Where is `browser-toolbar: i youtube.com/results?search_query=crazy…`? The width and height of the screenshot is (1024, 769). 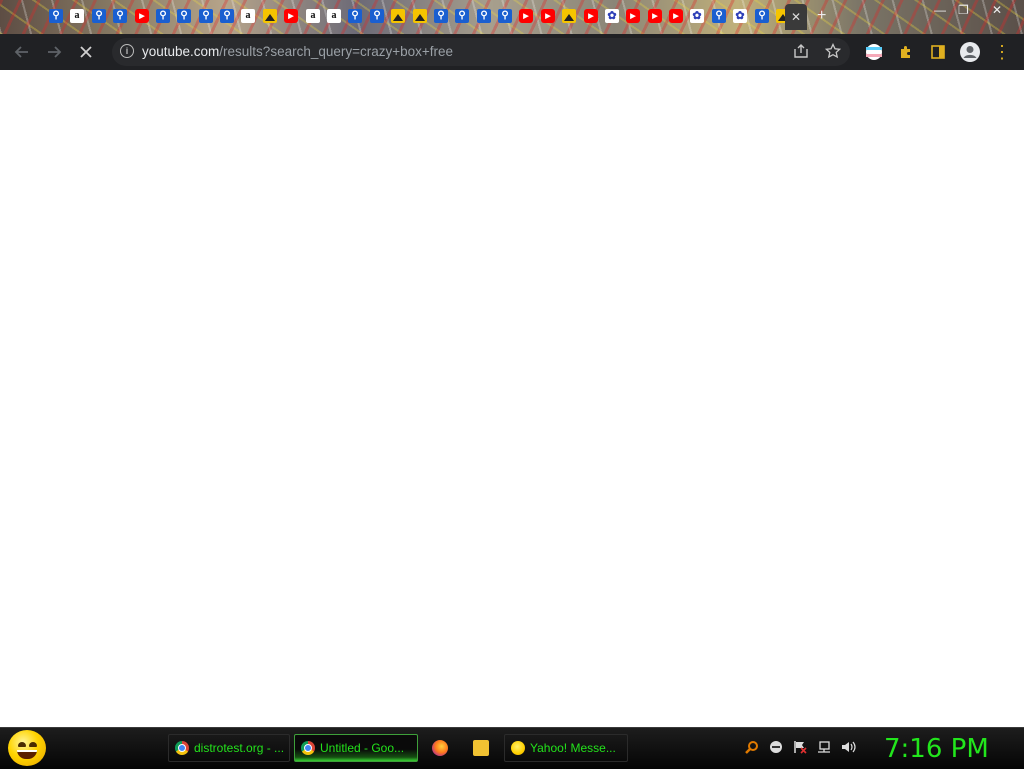 browser-toolbar: i youtube.com/results?search_query=crazy… is located at coordinates (512, 52).